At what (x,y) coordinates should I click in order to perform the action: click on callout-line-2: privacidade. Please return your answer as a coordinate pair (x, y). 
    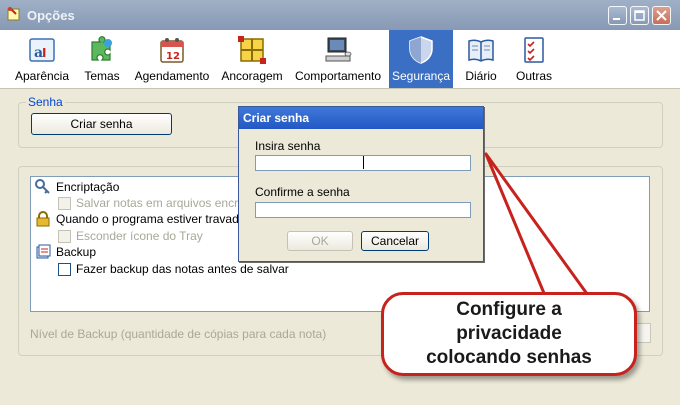
    Looking at the image, I should click on (509, 333).